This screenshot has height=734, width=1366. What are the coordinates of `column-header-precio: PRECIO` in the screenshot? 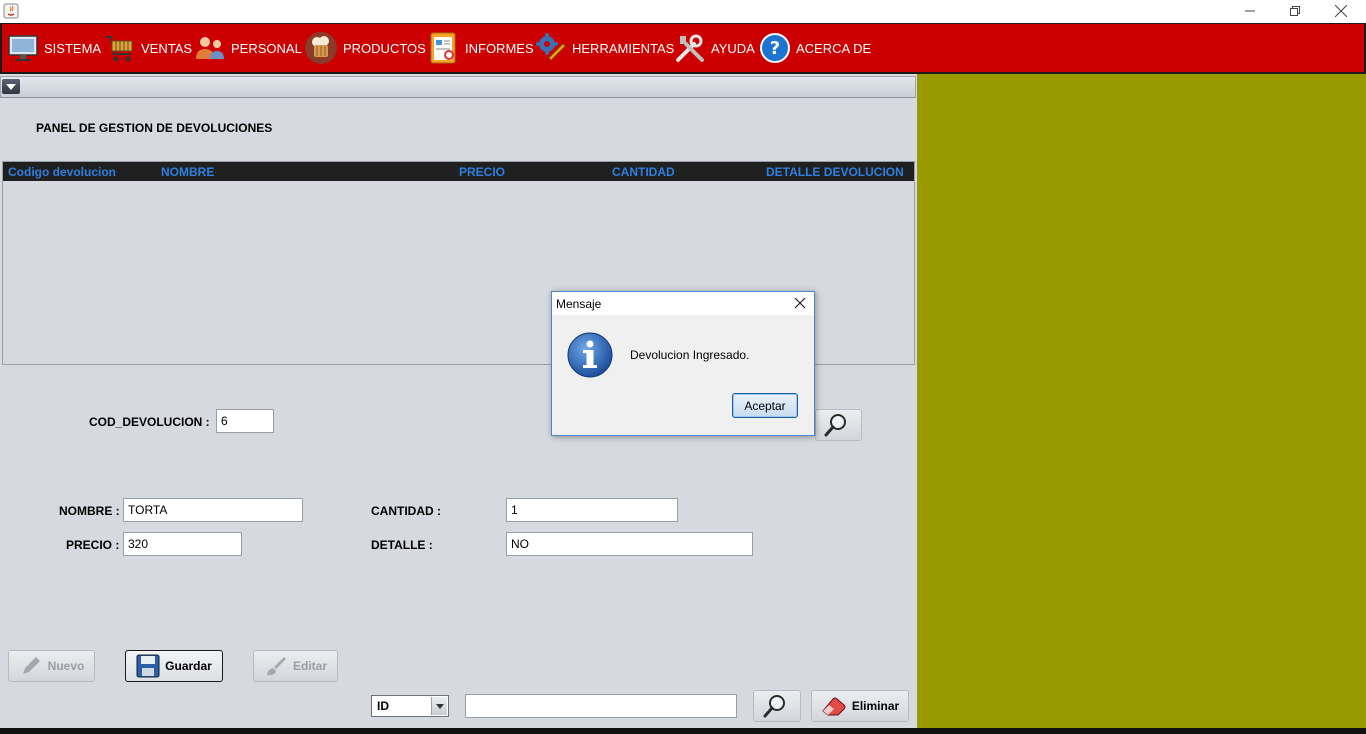 It's located at (482, 172).